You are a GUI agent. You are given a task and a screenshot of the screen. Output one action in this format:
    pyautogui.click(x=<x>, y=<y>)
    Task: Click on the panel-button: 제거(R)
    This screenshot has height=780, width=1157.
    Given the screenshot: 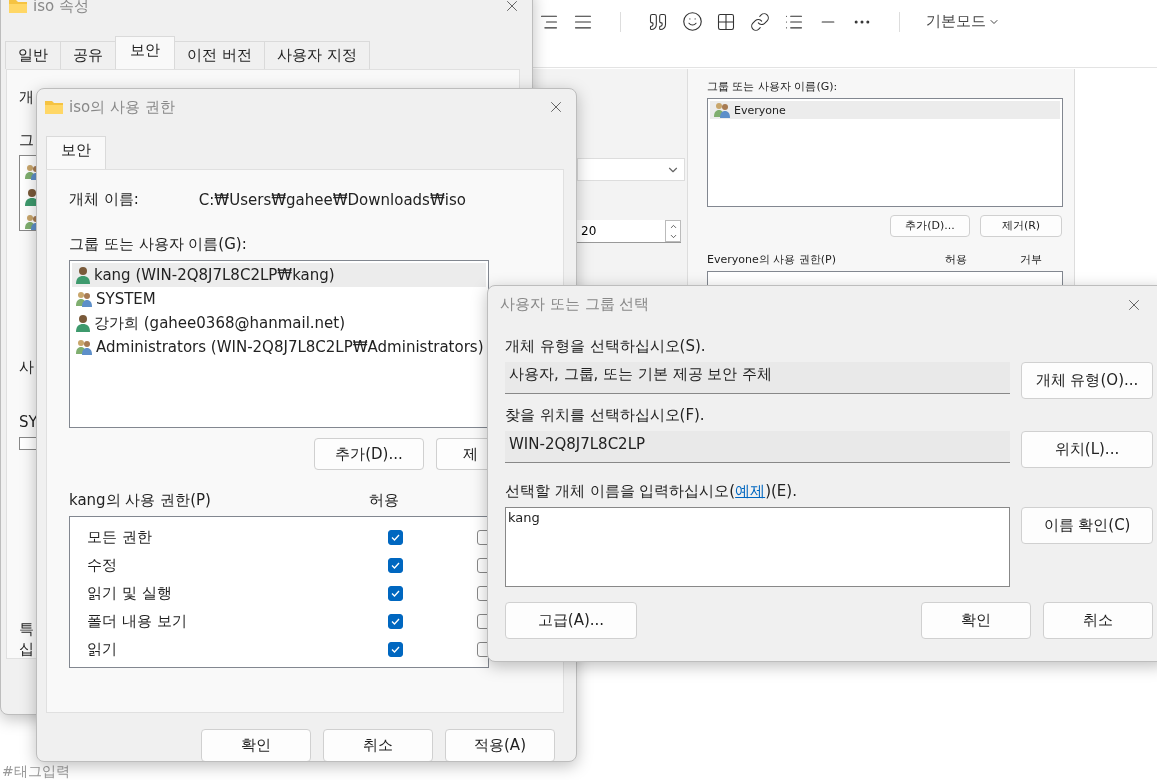 What is the action you would take?
    pyautogui.click(x=1021, y=225)
    